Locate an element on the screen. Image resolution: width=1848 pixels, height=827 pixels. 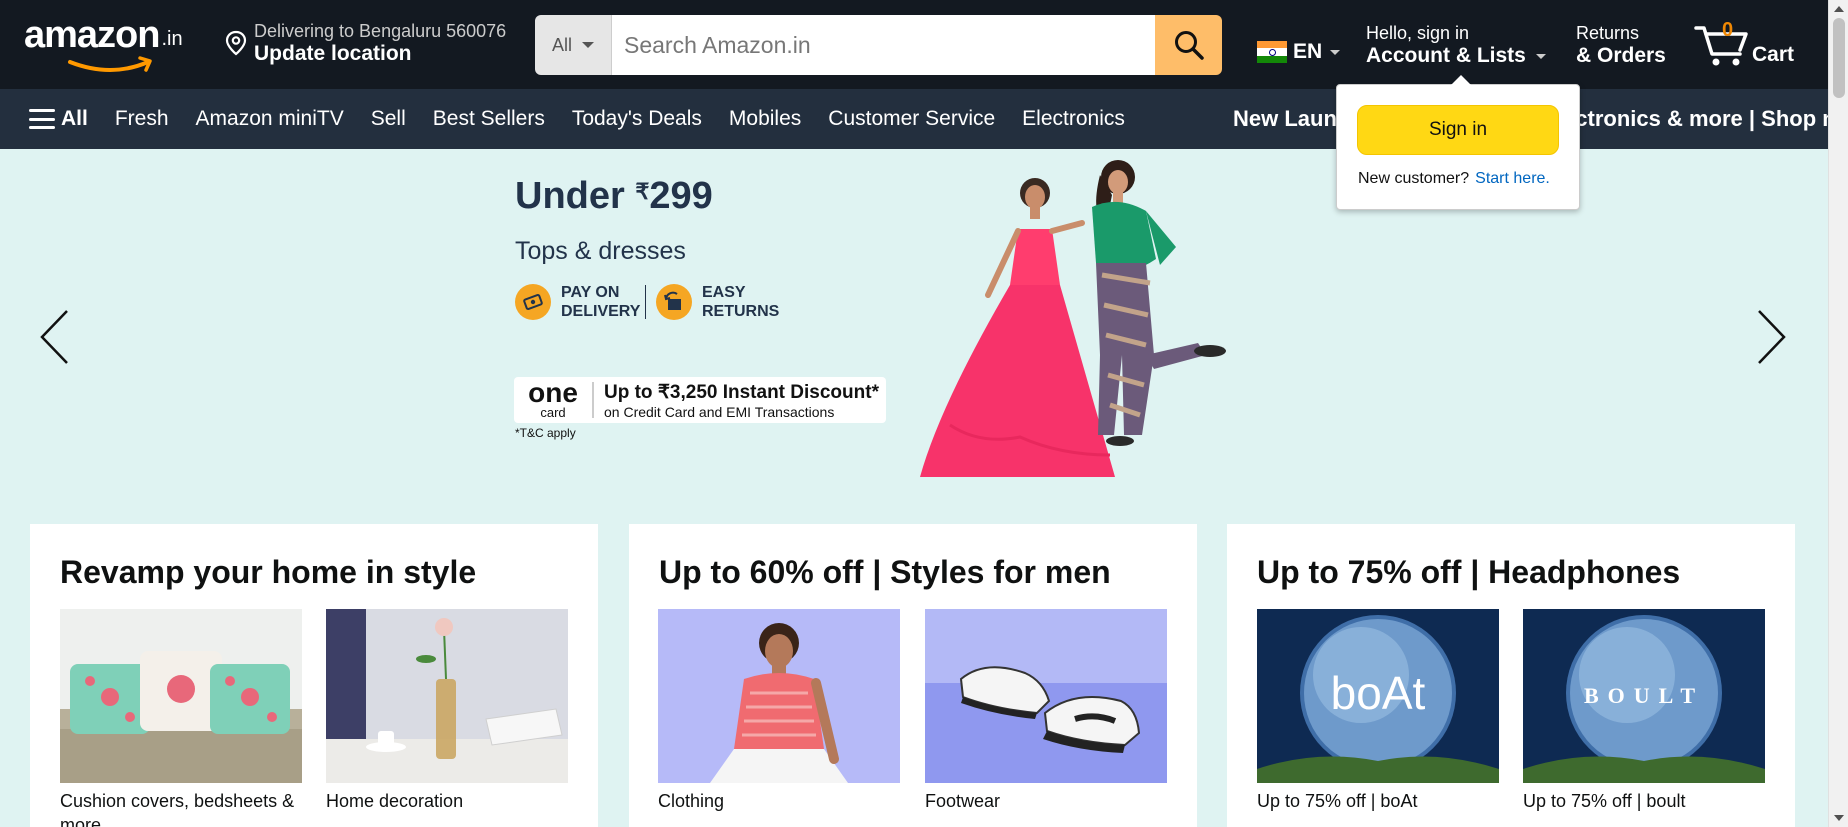
all-label: All is located at coordinates (74, 118).